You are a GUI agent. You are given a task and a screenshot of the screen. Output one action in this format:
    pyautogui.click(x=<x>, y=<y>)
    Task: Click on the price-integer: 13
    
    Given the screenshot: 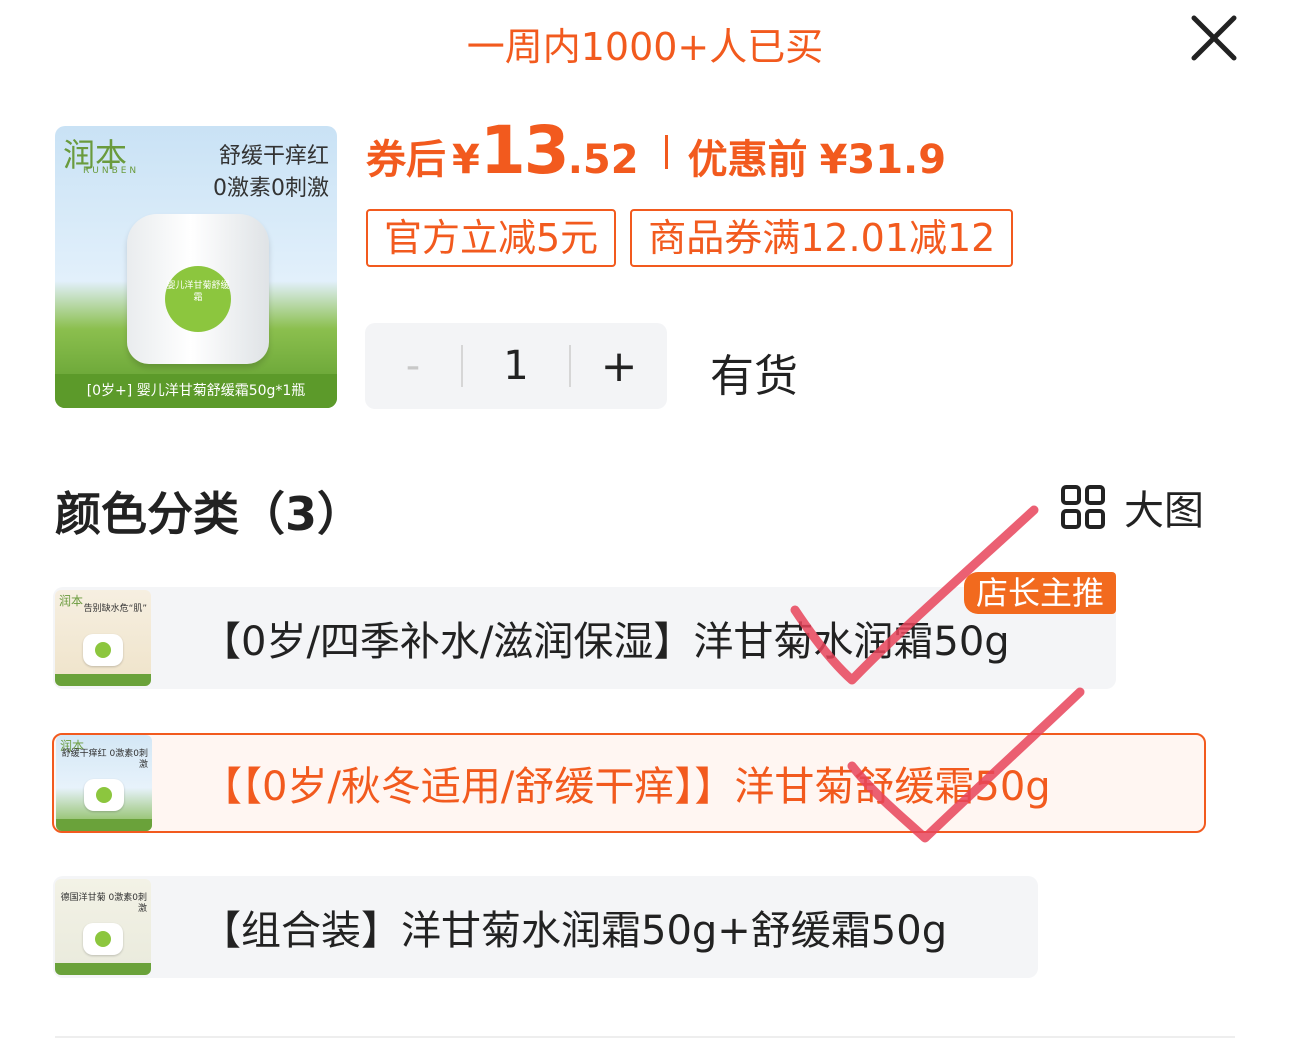 What is the action you would take?
    pyautogui.click(x=524, y=150)
    